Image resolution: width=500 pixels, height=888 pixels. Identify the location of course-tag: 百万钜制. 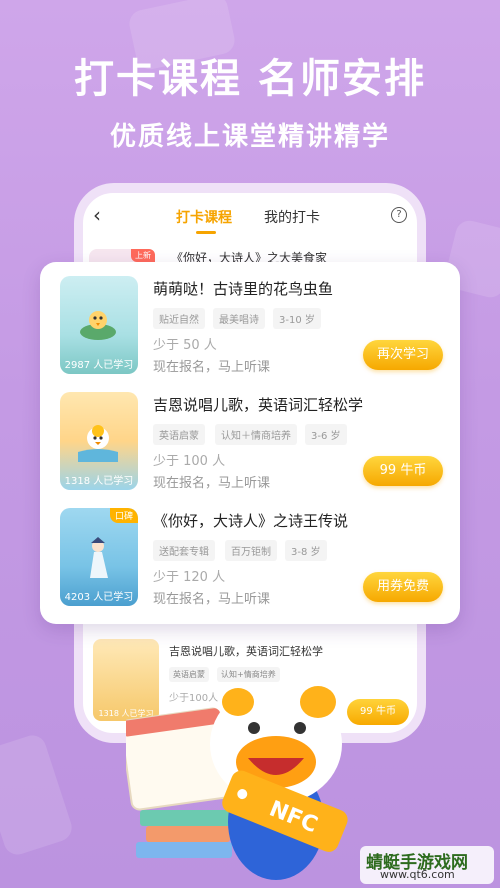
(251, 550).